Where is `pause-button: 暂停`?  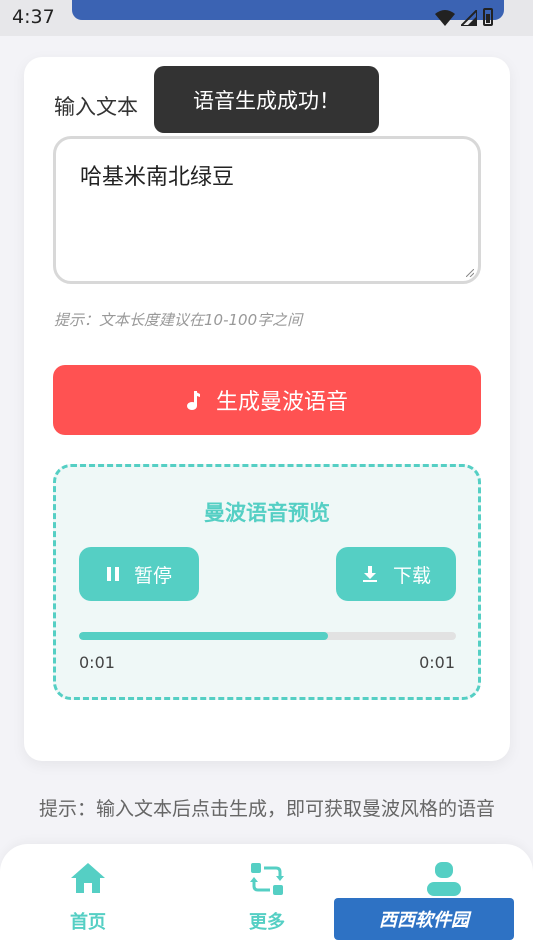
pause-button: 暂停 is located at coordinates (139, 574).